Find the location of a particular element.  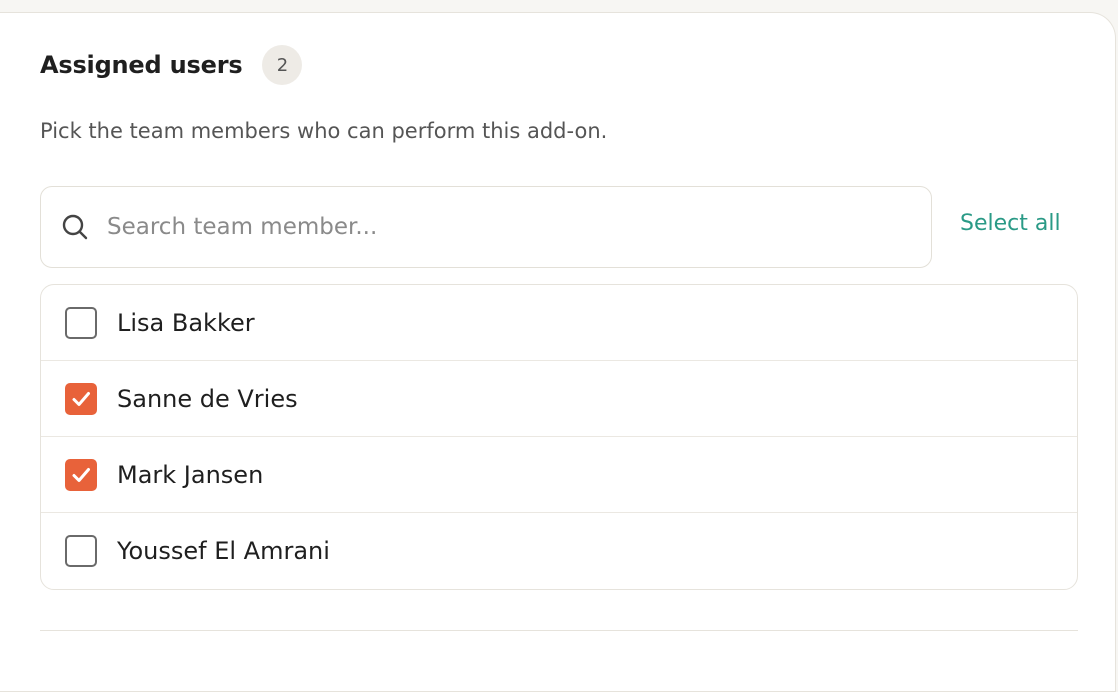

list-item: Lisa Bakker is located at coordinates (559, 323).